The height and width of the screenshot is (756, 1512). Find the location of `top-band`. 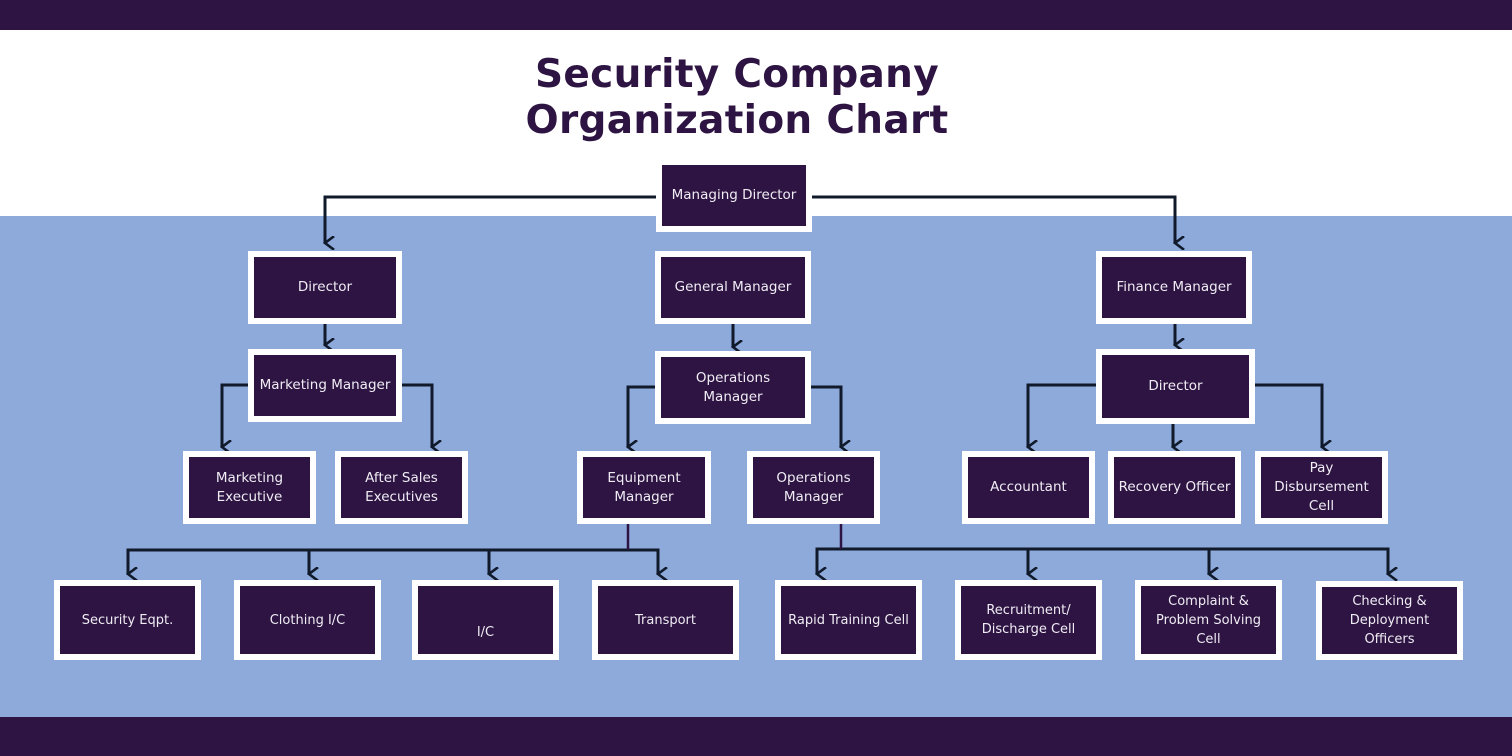

top-band is located at coordinates (756, 15).